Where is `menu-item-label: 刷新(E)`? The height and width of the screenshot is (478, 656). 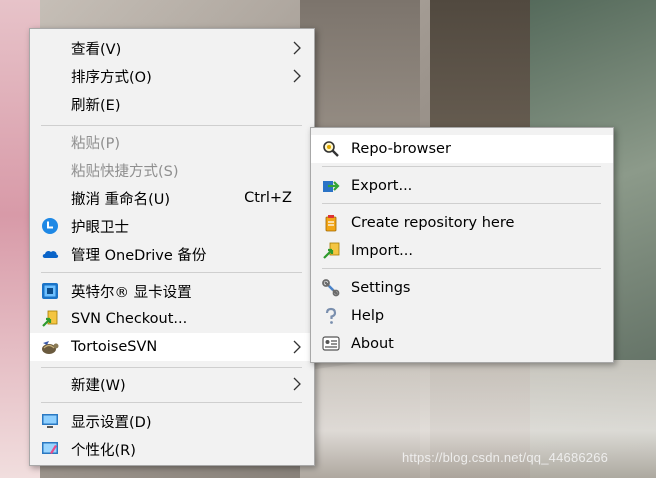 menu-item-label: 刷新(E) is located at coordinates (96, 105).